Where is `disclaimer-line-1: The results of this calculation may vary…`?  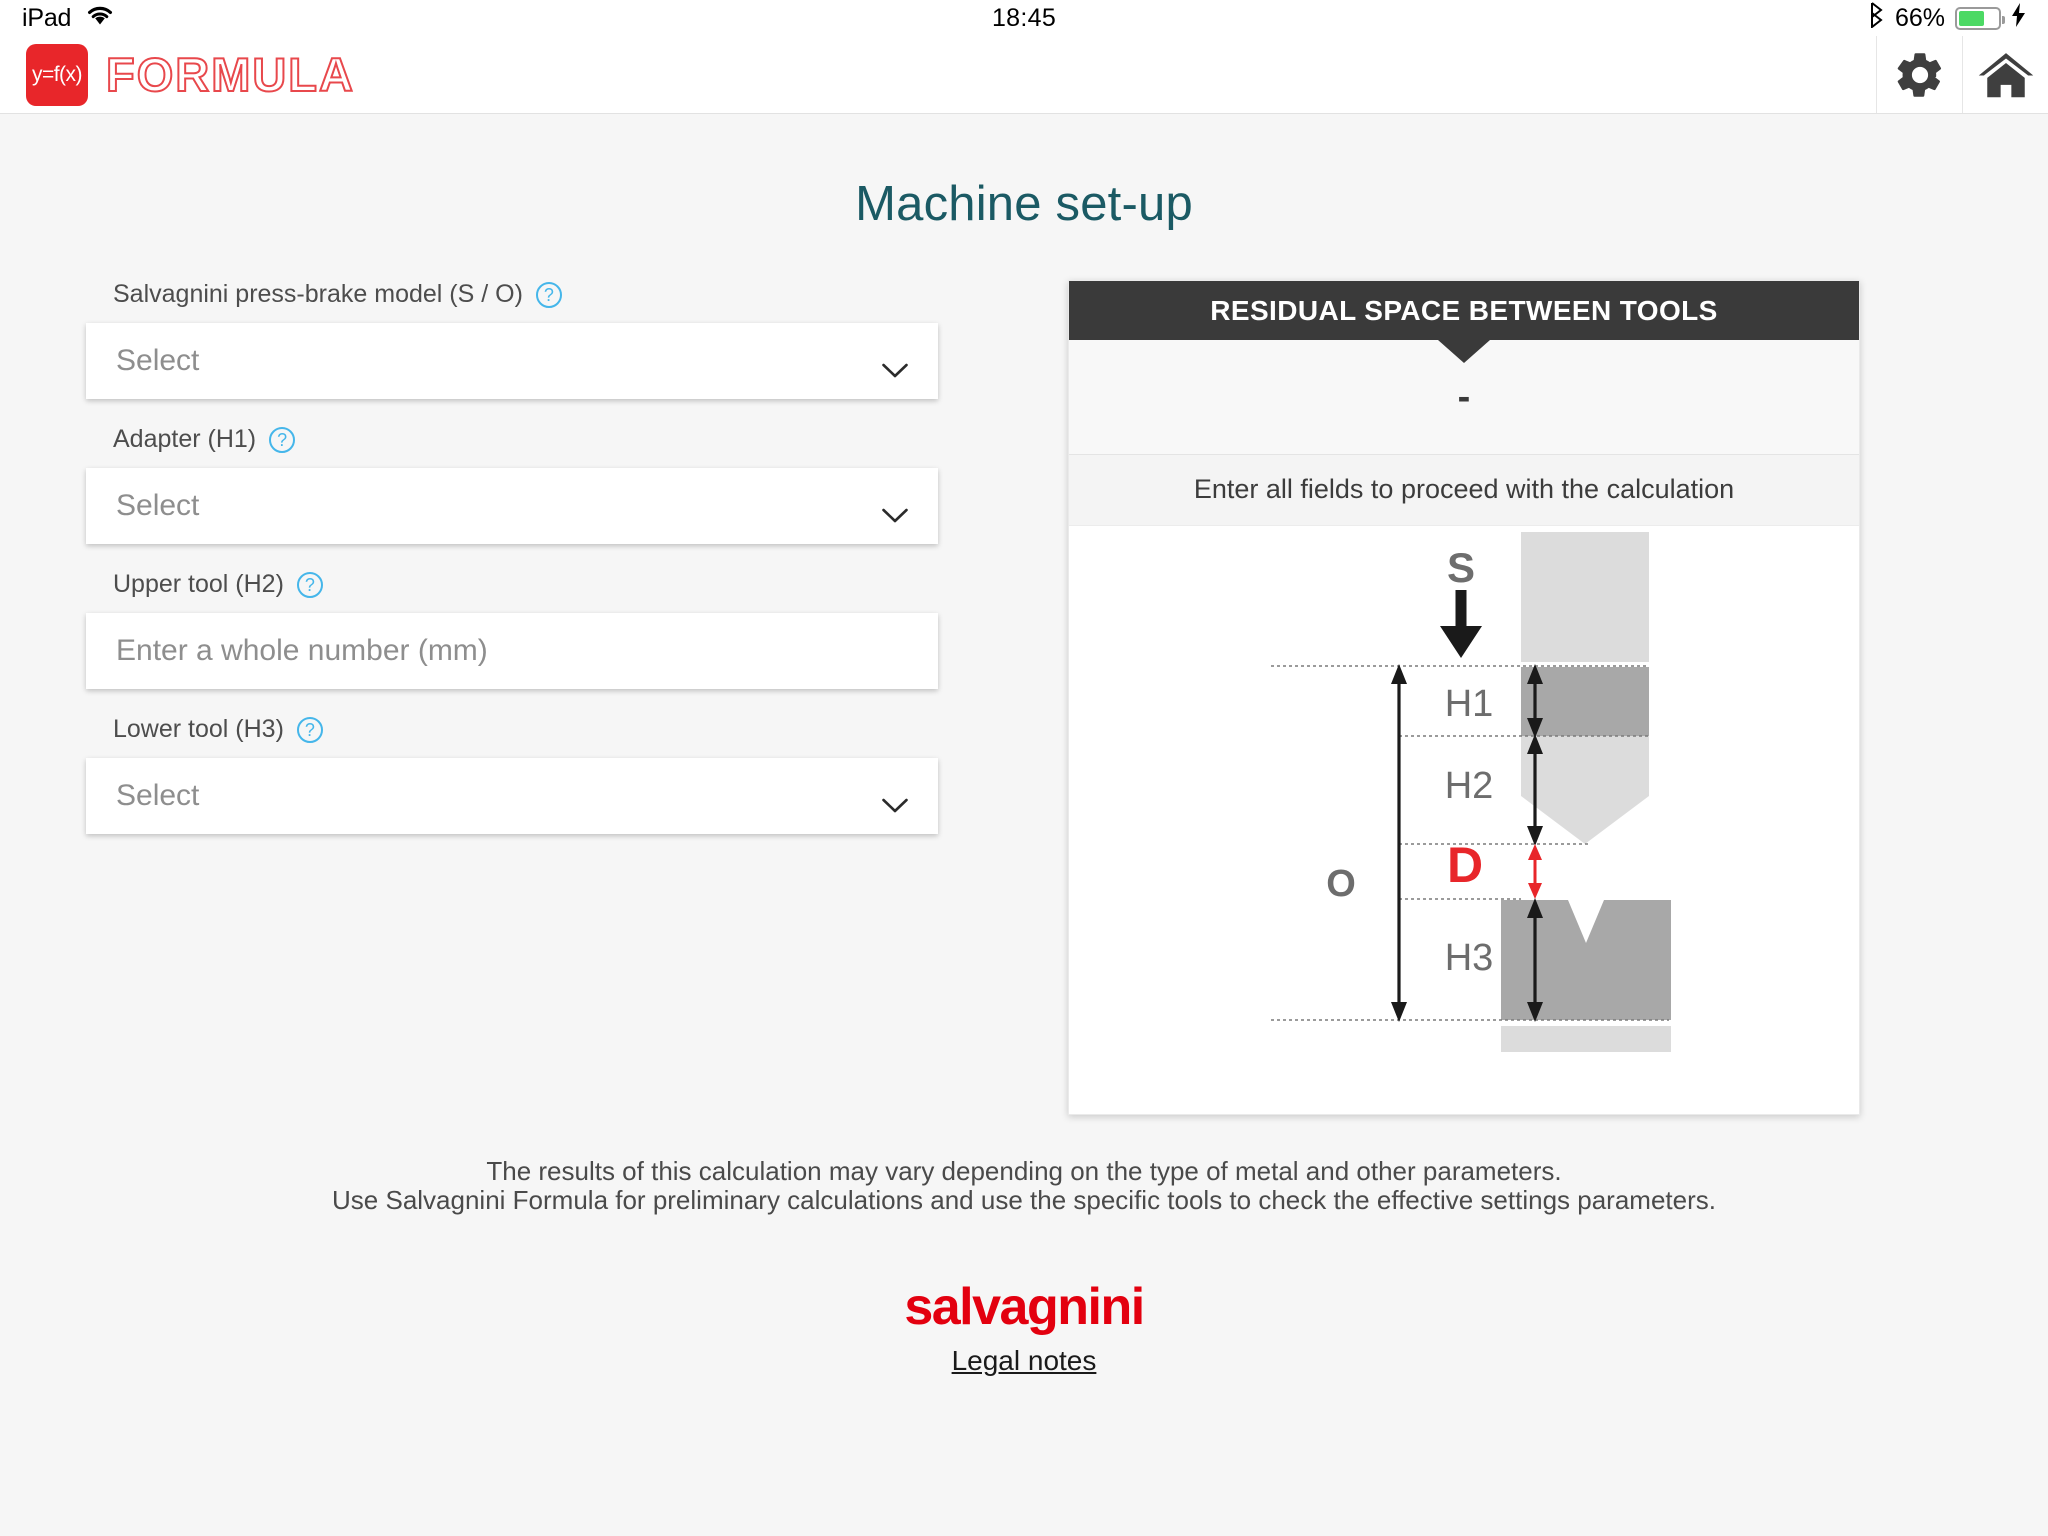 disclaimer-line-1: The results of this calculation may vary… is located at coordinates (1024, 1171).